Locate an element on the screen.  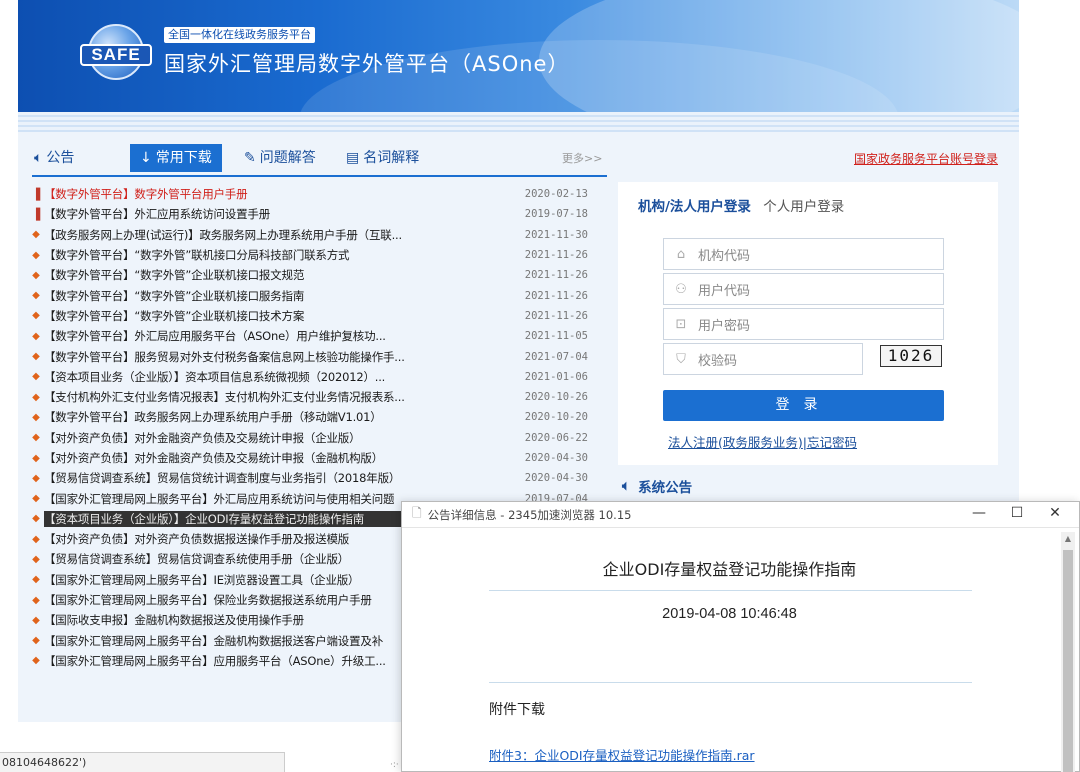
tab-label: 常用下载 is located at coordinates (183, 158).